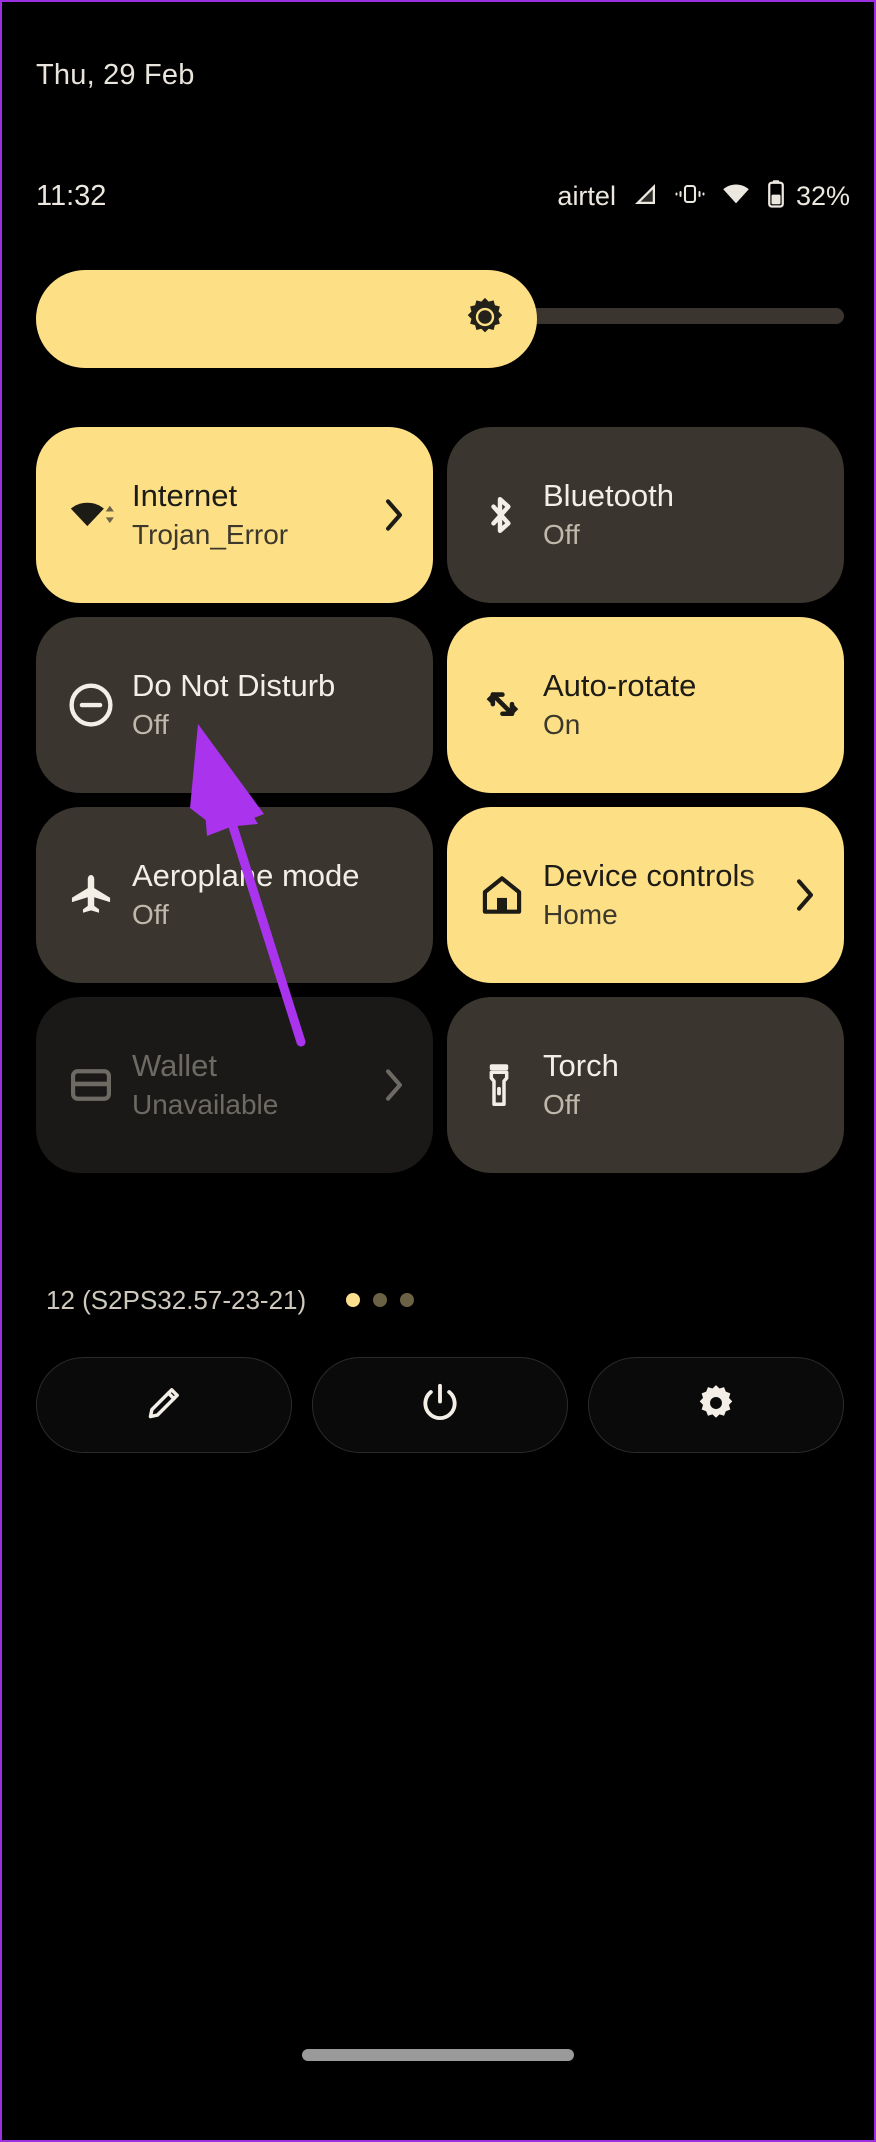 This screenshot has width=876, height=2142. I want to click on status-clock: 11:32, so click(71, 195).